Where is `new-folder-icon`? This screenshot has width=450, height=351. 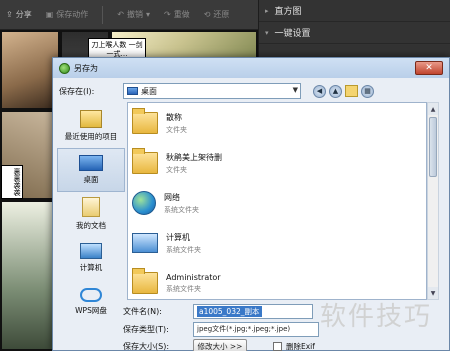 new-folder-icon is located at coordinates (351, 91).